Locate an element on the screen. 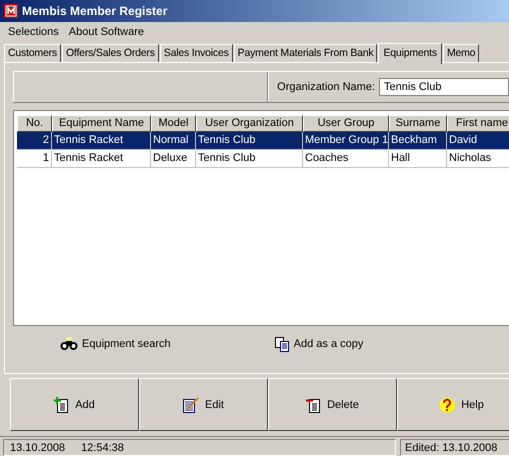 The image size is (509, 456). edit-button: Edit is located at coordinates (203, 404).